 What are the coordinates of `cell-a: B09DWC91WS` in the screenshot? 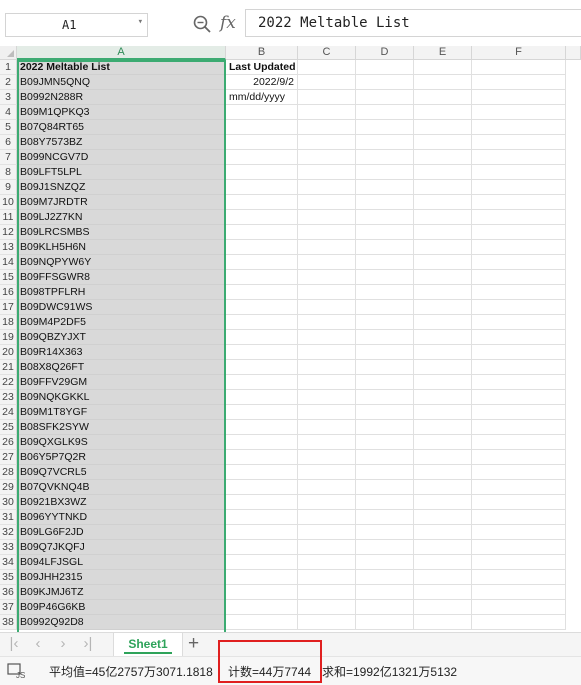 It's located at (121, 307).